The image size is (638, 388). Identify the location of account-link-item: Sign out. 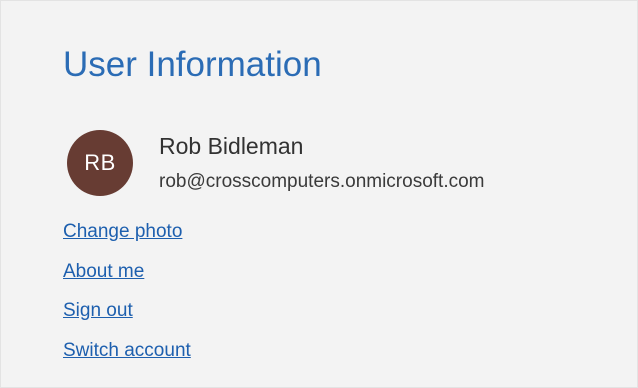
(127, 311).